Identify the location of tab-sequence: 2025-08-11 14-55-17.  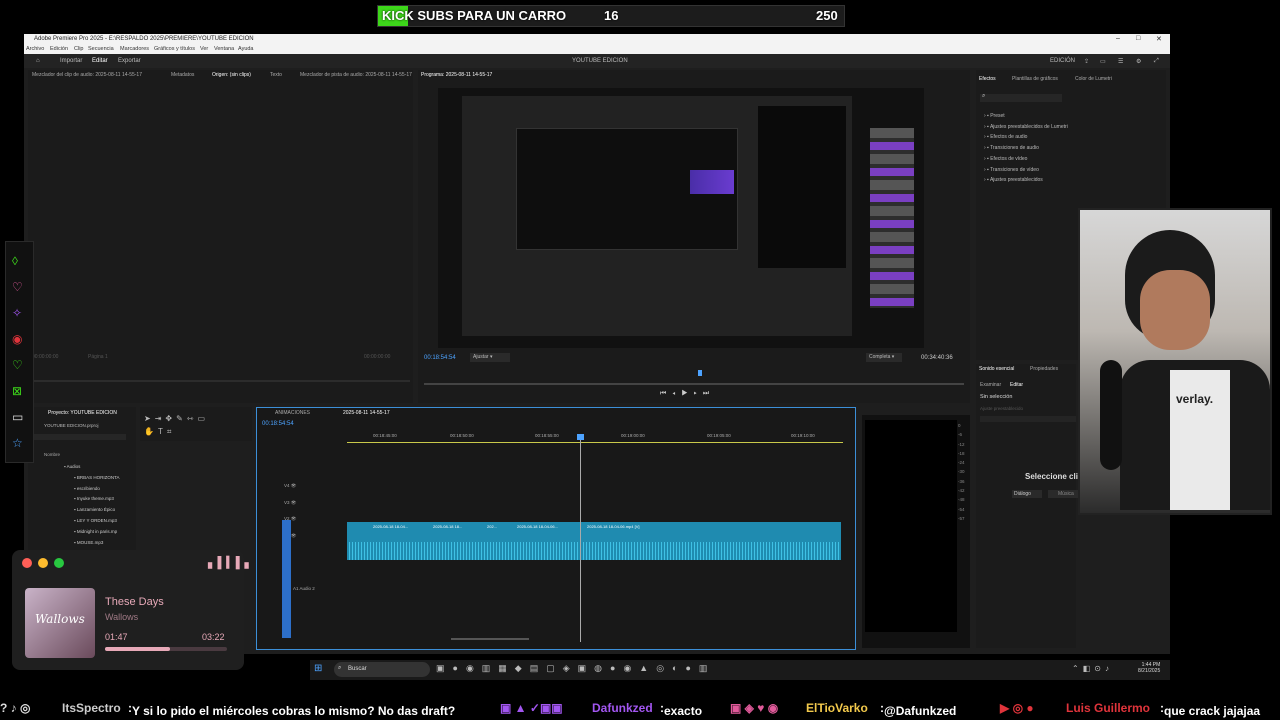
(366, 413).